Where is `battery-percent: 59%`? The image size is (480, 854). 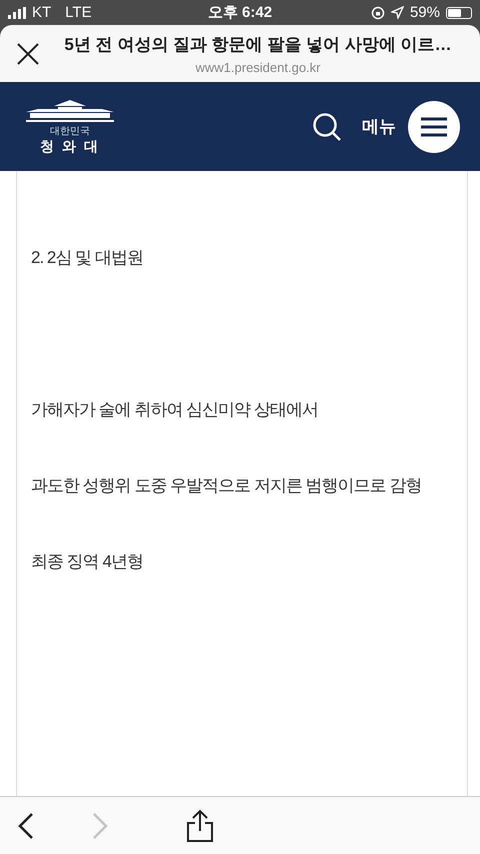
battery-percent: 59% is located at coordinates (425, 12).